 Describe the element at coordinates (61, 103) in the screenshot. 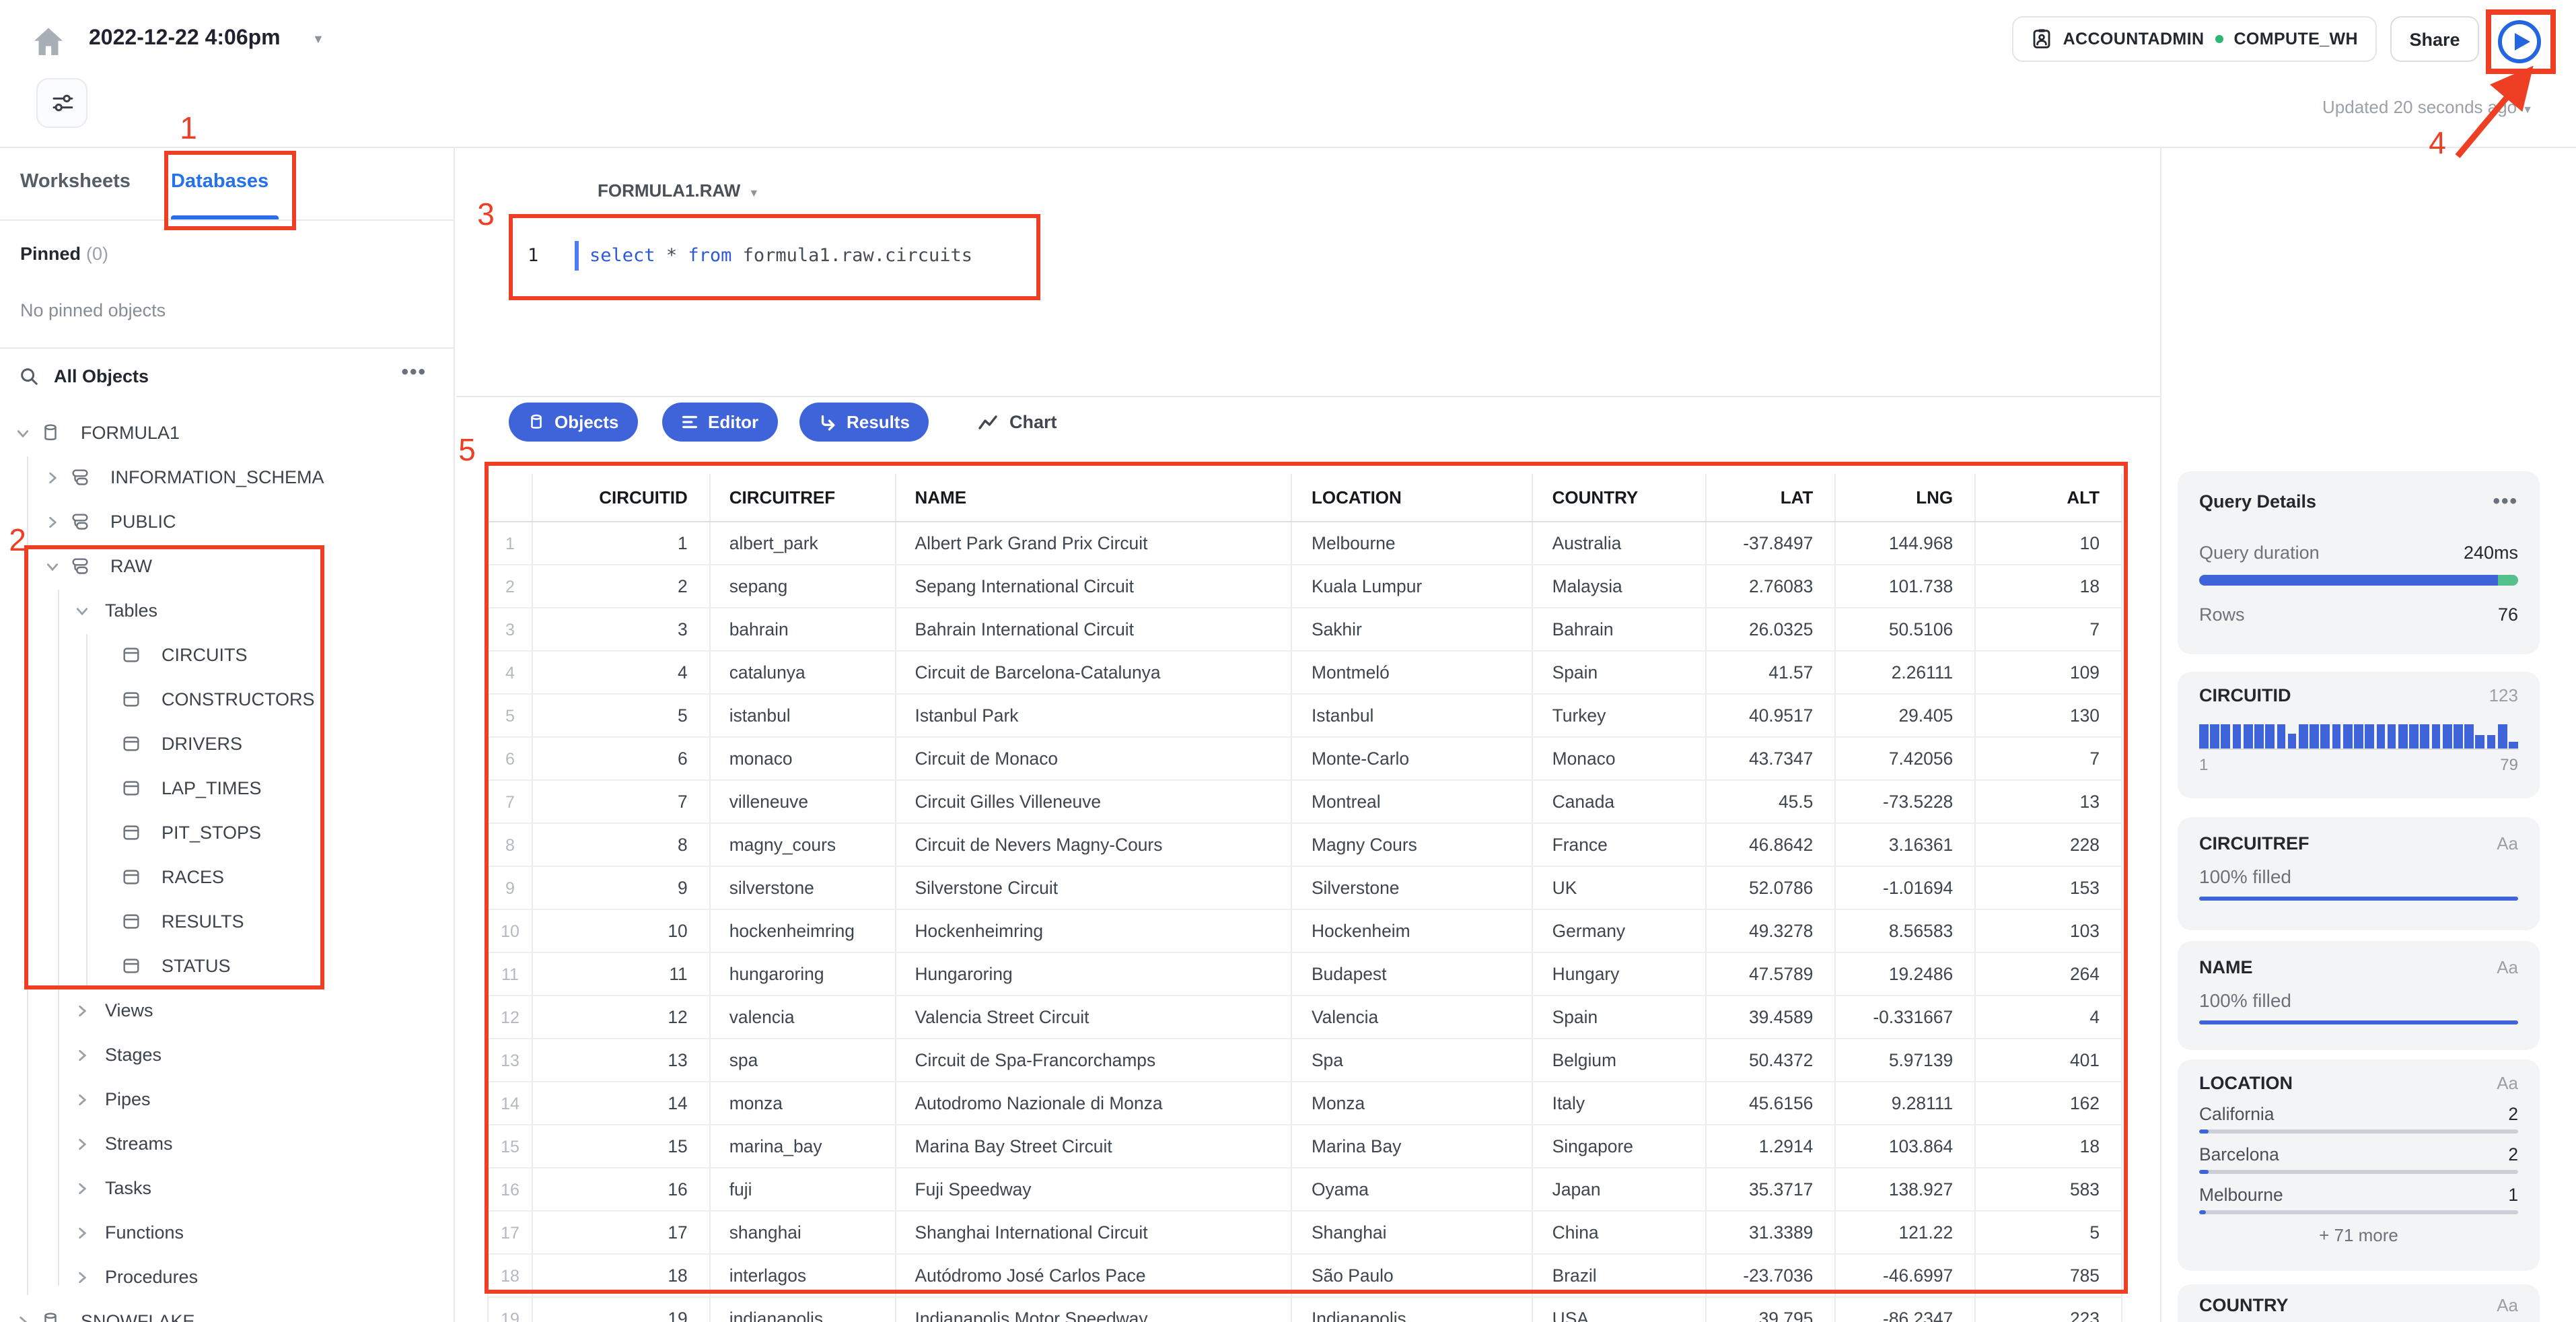

I see `filters-button` at that location.